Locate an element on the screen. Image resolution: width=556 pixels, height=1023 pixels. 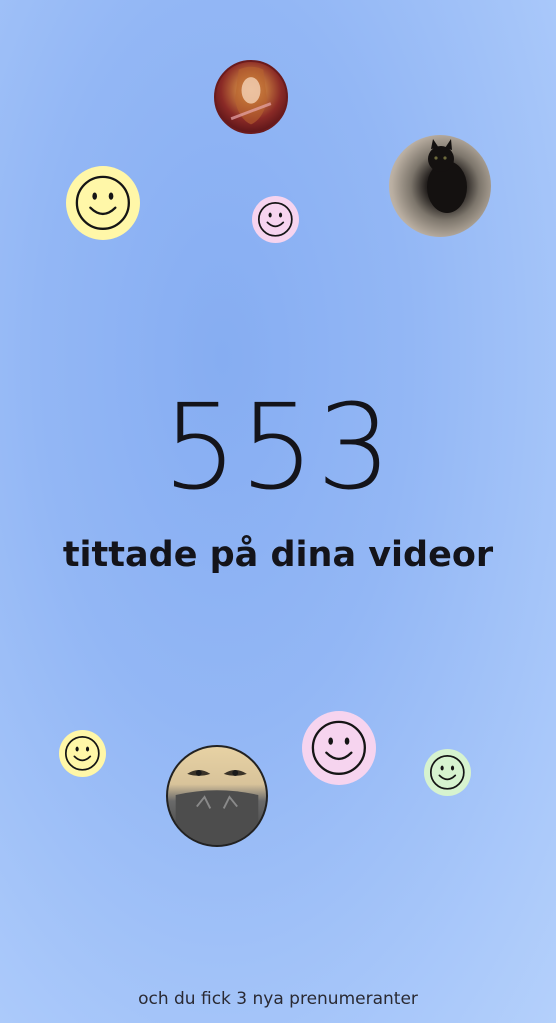
profile-photo-icon is located at coordinates (251, 95).